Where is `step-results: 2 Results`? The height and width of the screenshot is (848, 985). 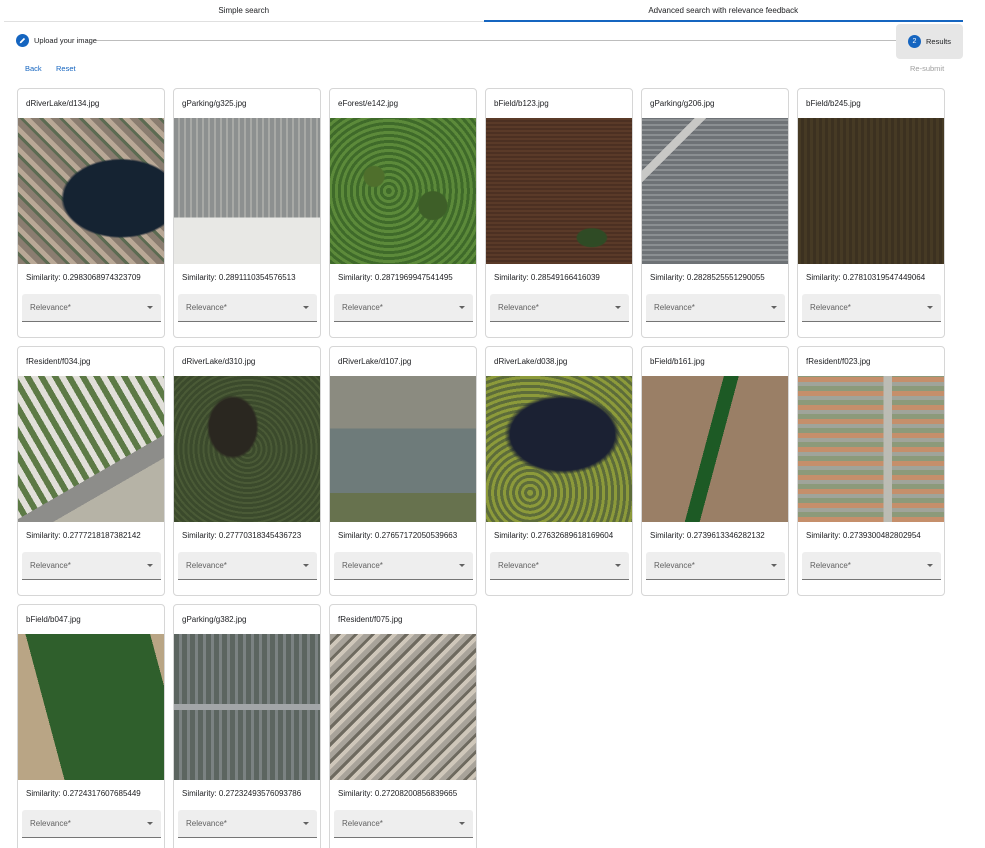 step-results: 2 Results is located at coordinates (929, 41).